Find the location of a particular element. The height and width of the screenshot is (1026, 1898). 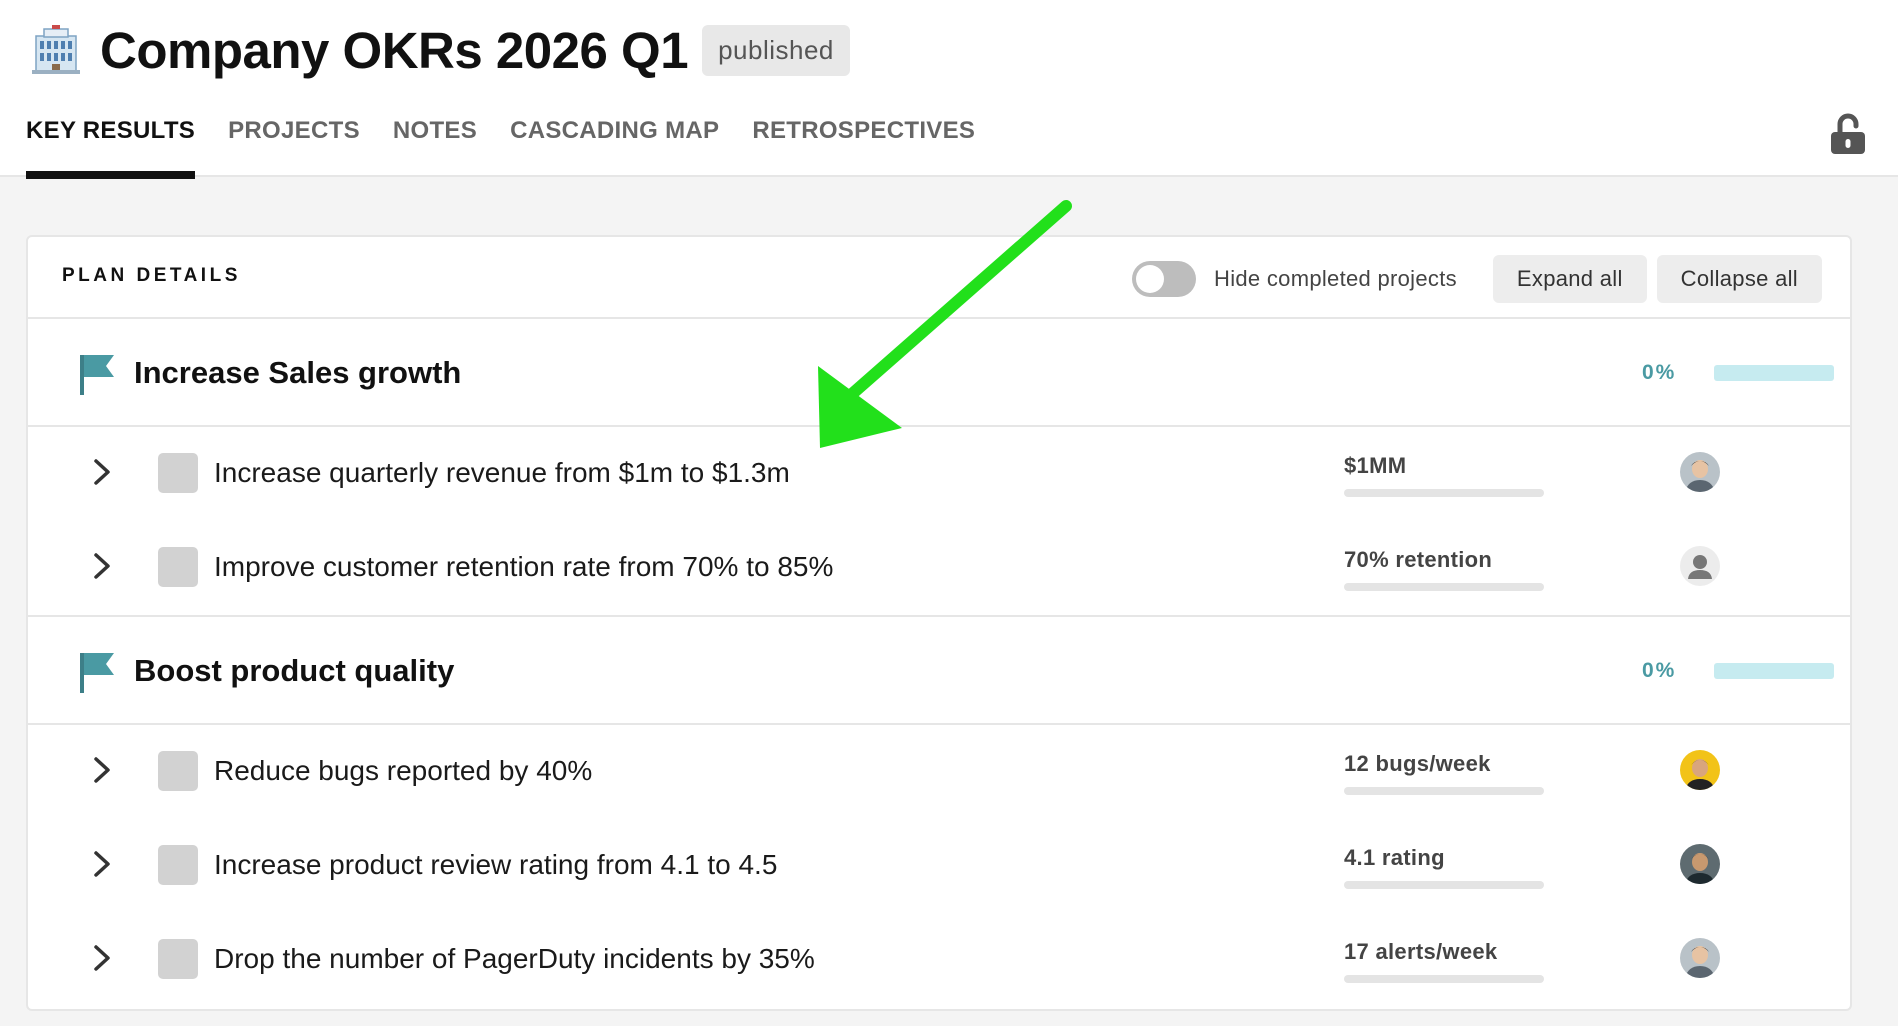

page-title: Company OKRs 2026 Q1 is located at coordinates (394, 50).